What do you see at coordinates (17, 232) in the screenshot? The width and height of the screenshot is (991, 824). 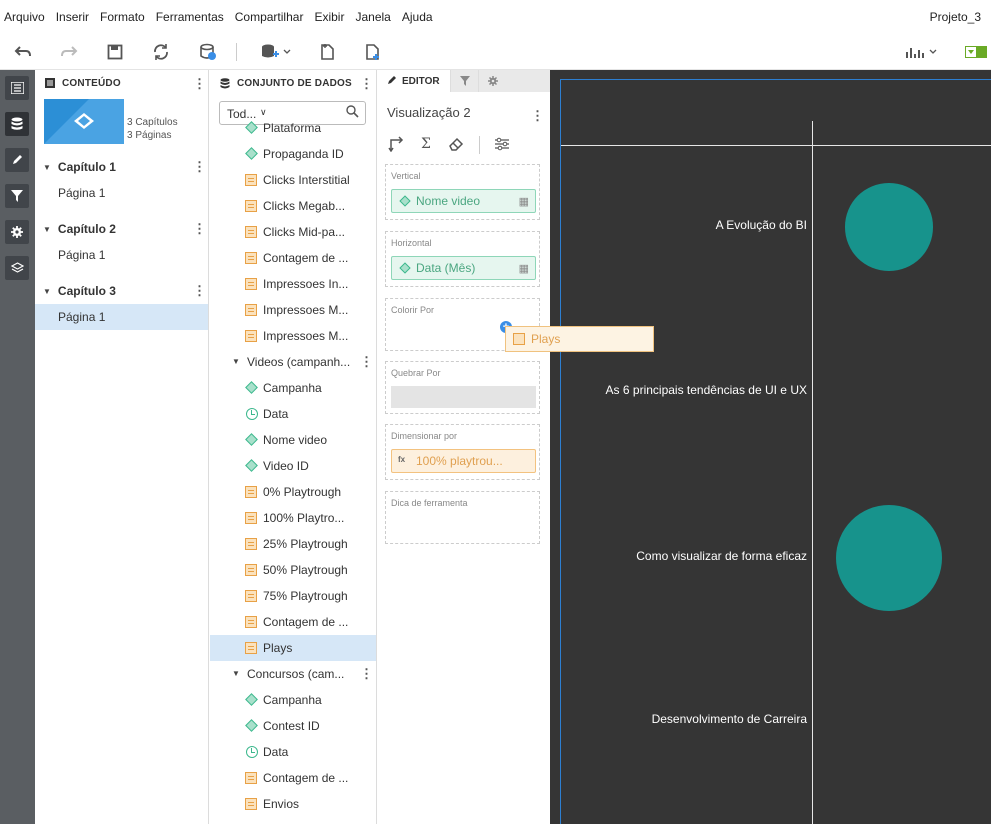 I see `gear-icon` at bounding box center [17, 232].